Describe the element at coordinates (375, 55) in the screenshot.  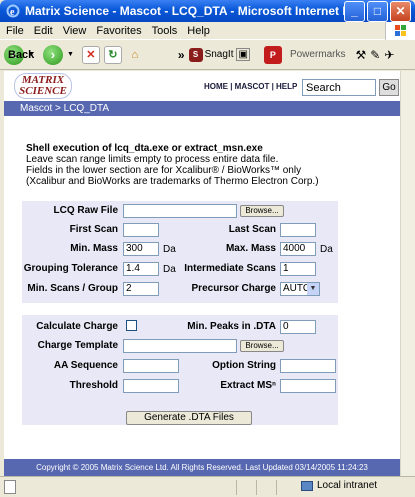
I see `powermarks-tool-icon-2: ✎` at that location.